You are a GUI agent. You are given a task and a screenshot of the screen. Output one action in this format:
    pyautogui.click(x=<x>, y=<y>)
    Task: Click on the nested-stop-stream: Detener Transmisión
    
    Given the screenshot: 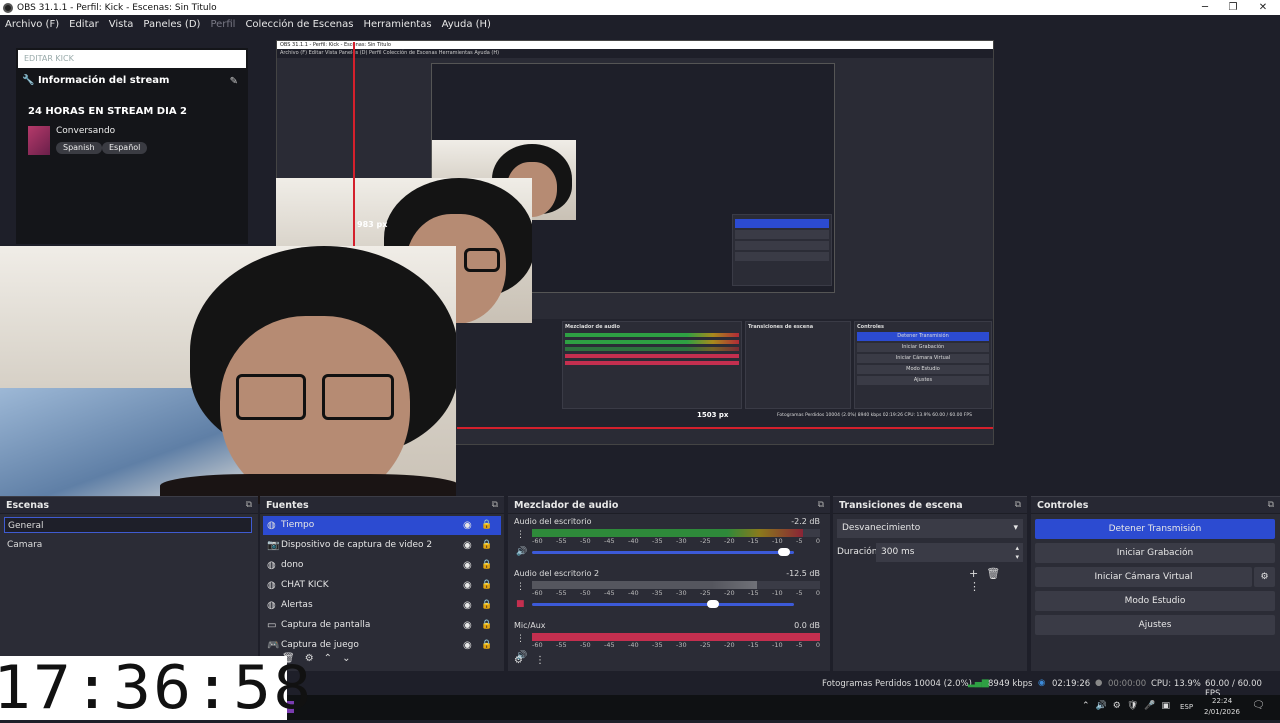 What is the action you would take?
    pyautogui.click(x=923, y=336)
    